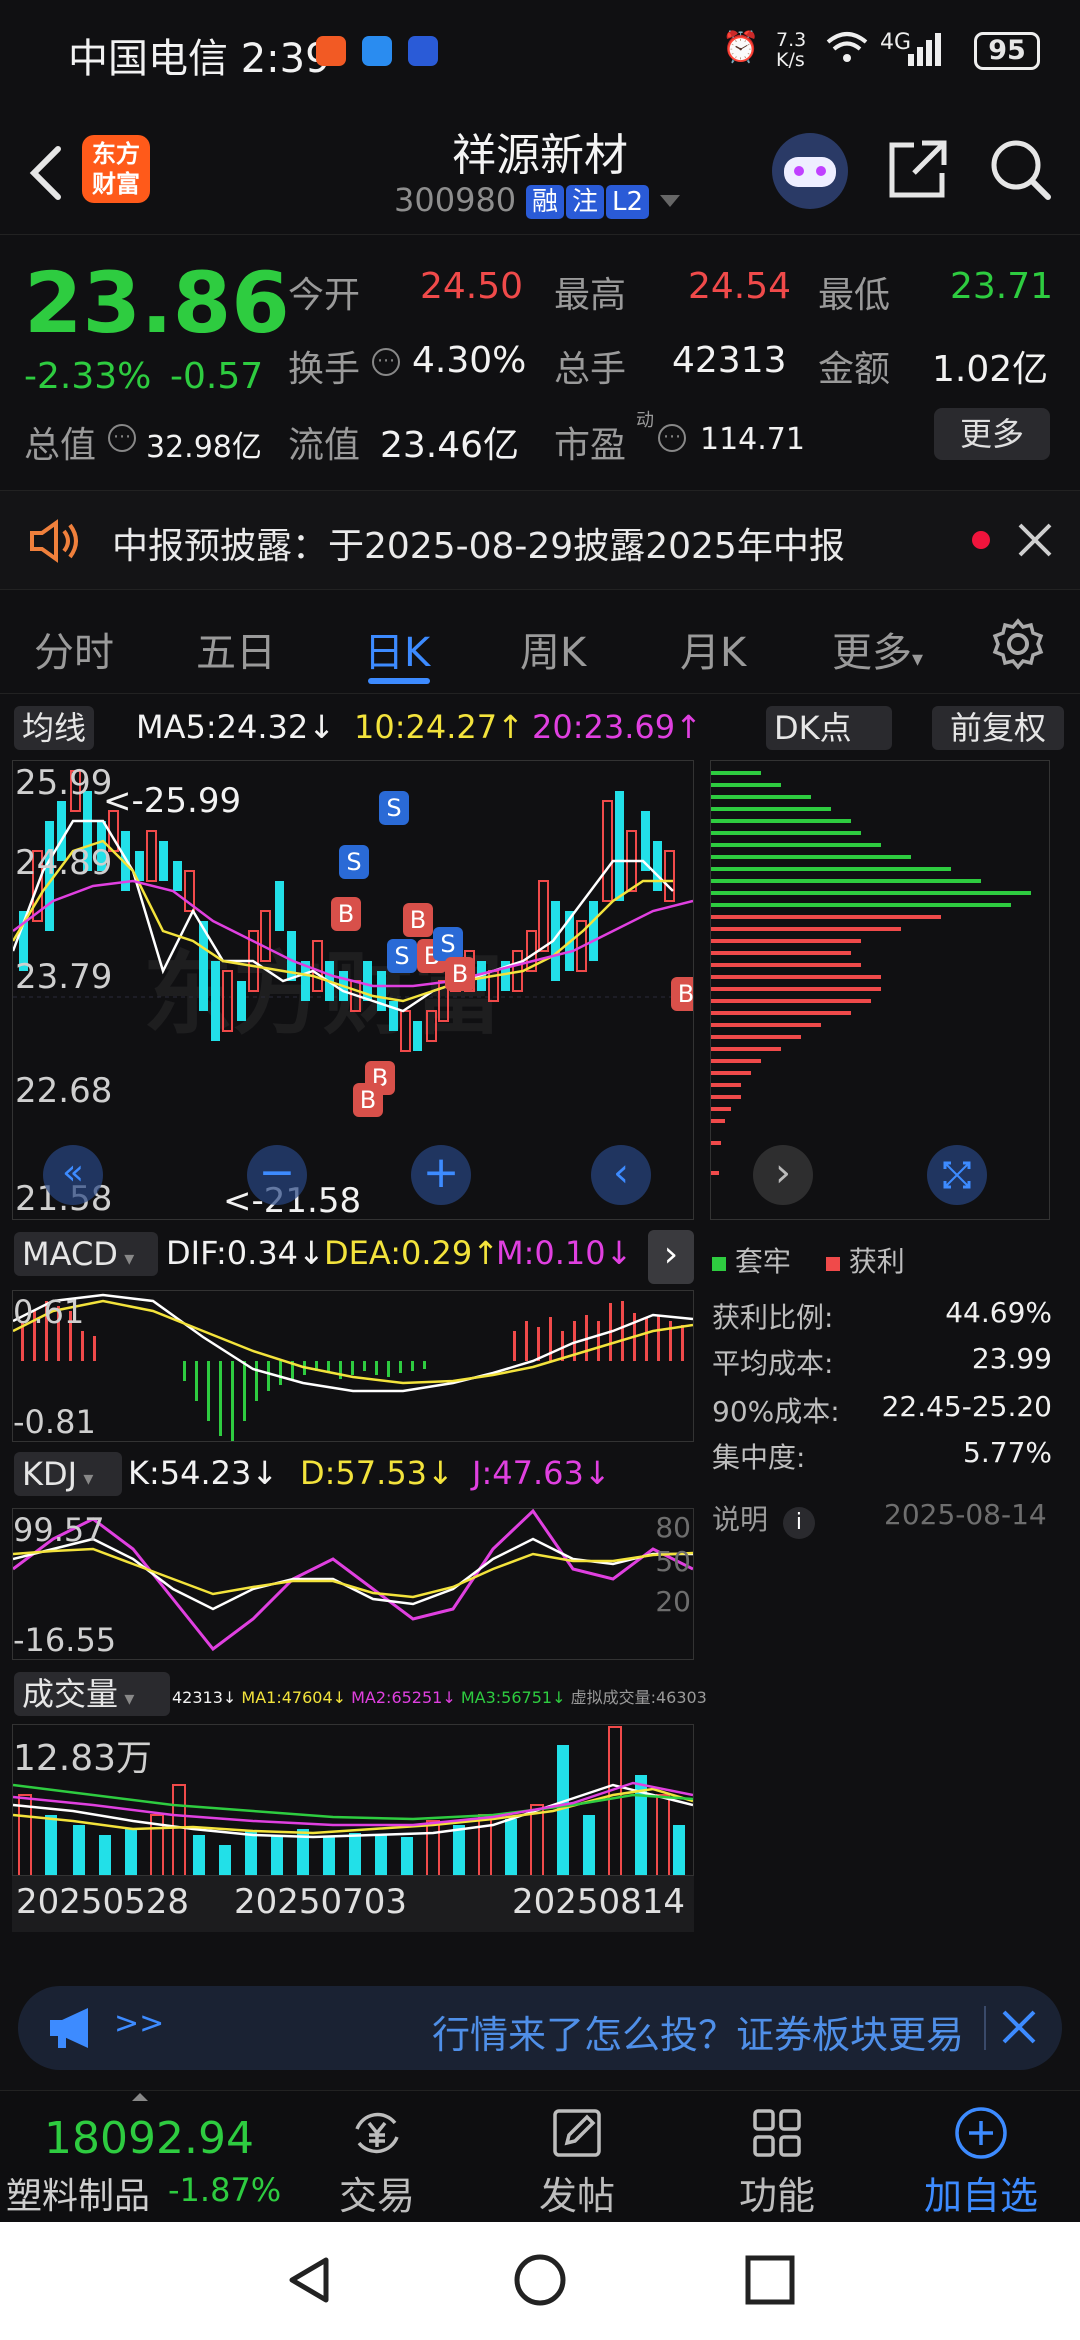 This screenshot has height=2340, width=1080. Describe the element at coordinates (998, 1312) in the screenshot. I see `chip-row-value: 44.69%` at that location.